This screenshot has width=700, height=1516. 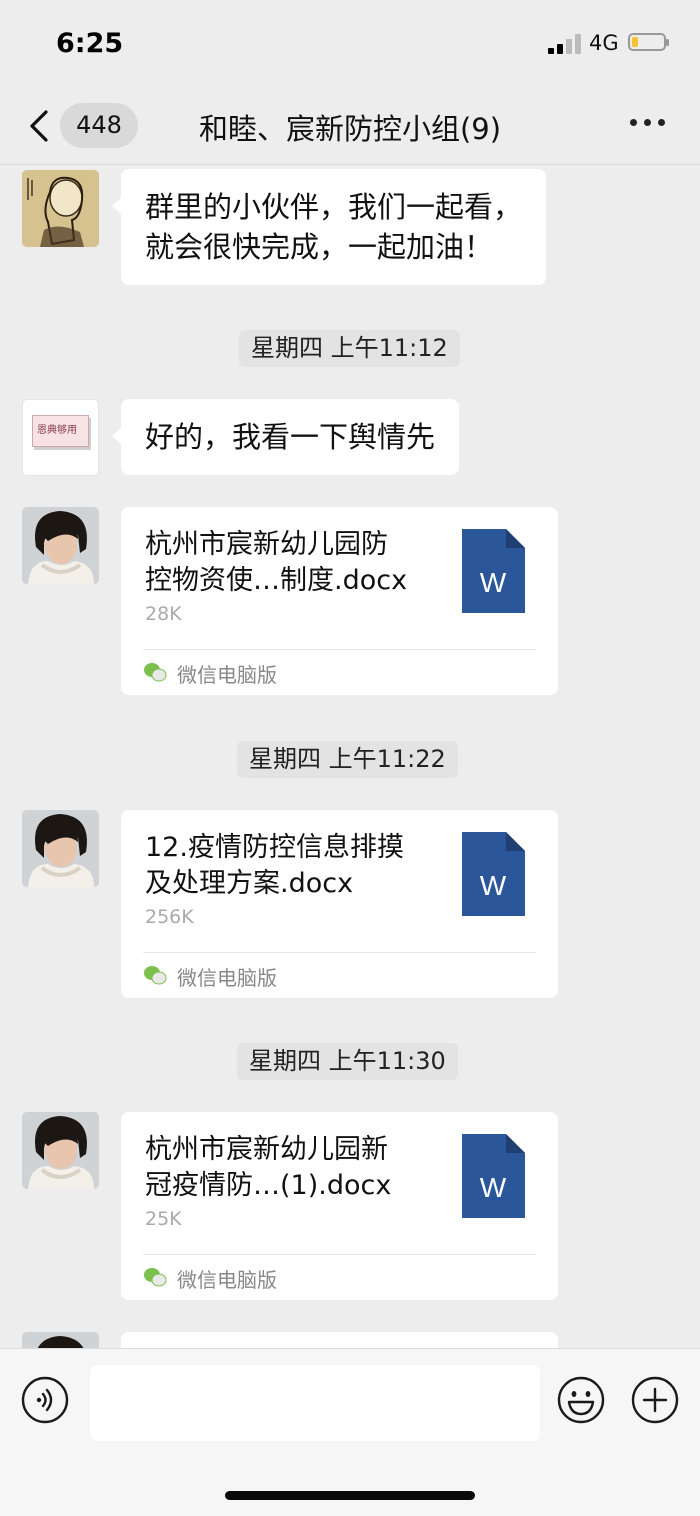 I want to click on card-avatar-inner: 恩典够用, so click(x=60, y=431).